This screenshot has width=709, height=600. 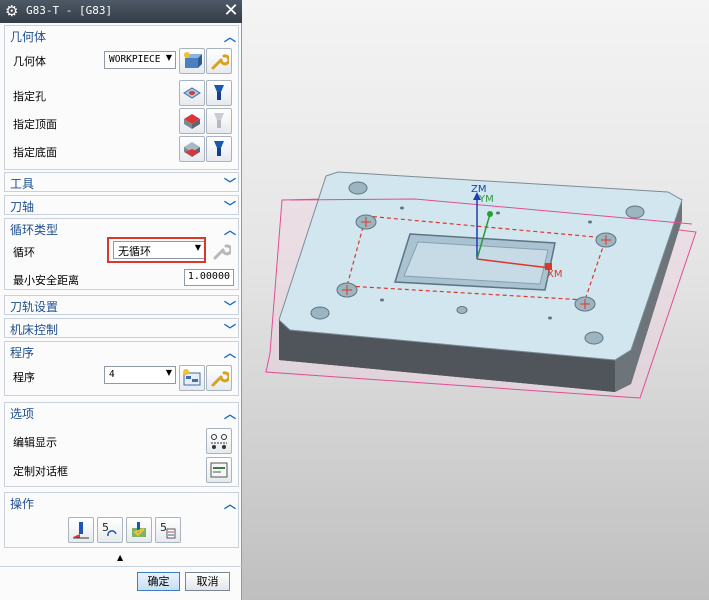 I want to click on new-program-button, so click(x=192, y=378).